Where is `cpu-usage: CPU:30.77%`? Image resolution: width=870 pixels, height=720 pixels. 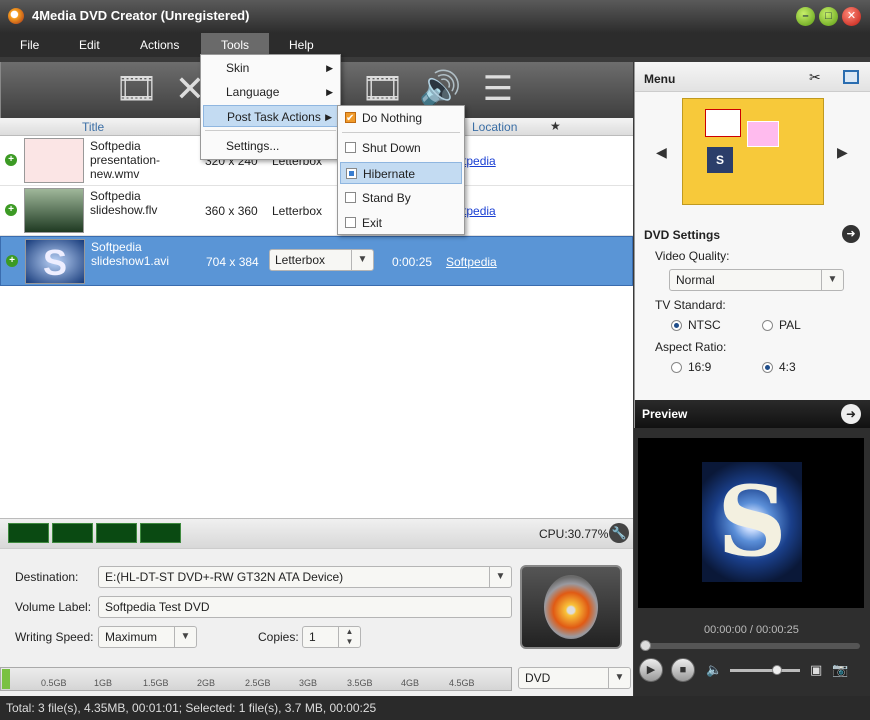 cpu-usage: CPU:30.77% is located at coordinates (574, 534).